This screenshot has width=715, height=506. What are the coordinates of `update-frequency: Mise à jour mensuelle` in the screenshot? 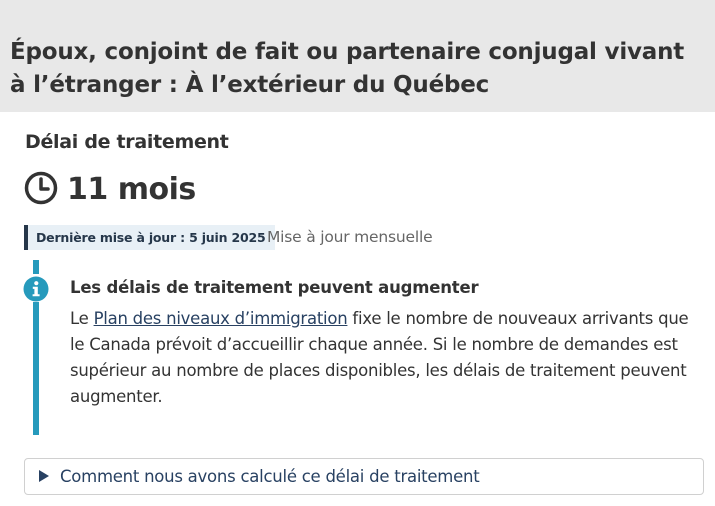 It's located at (350, 237).